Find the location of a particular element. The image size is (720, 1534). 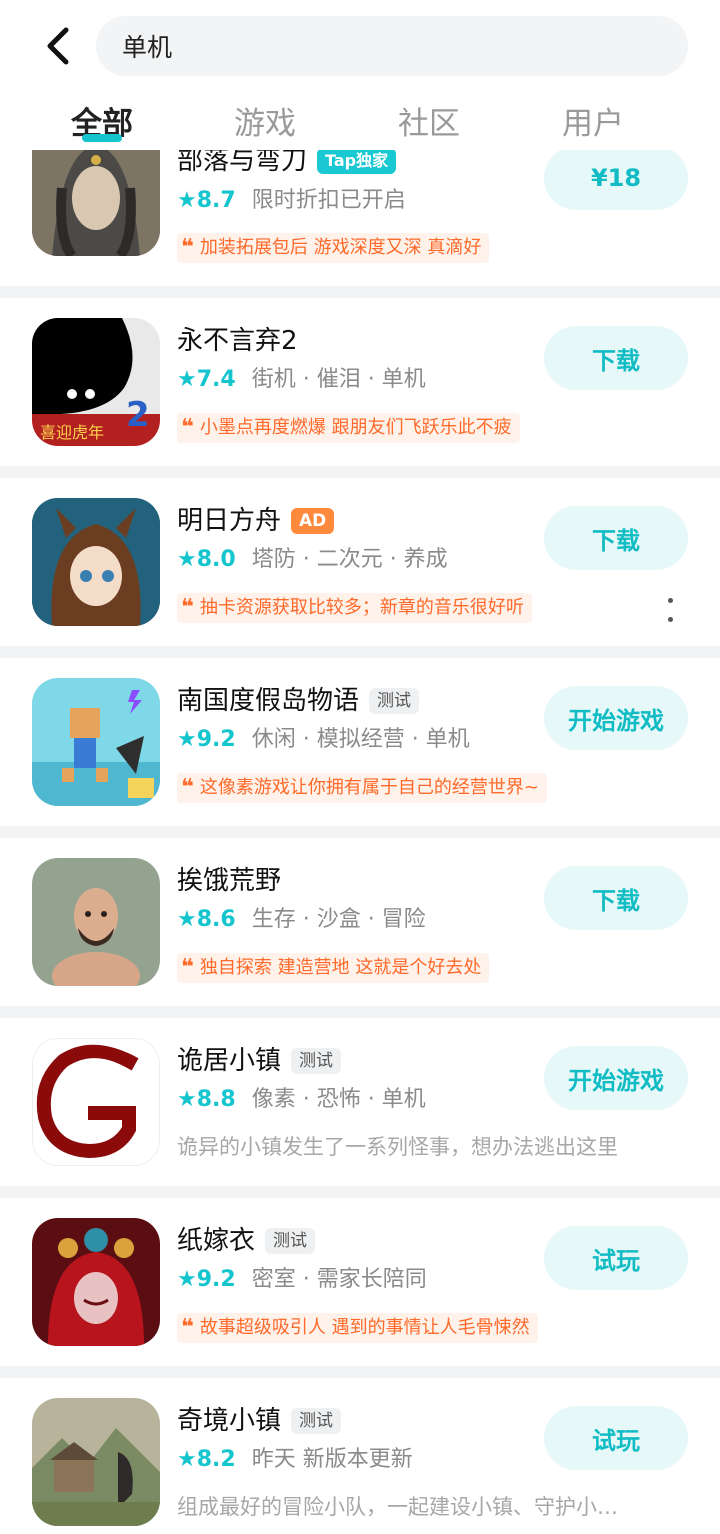

search-query: 单机 is located at coordinates (147, 47).